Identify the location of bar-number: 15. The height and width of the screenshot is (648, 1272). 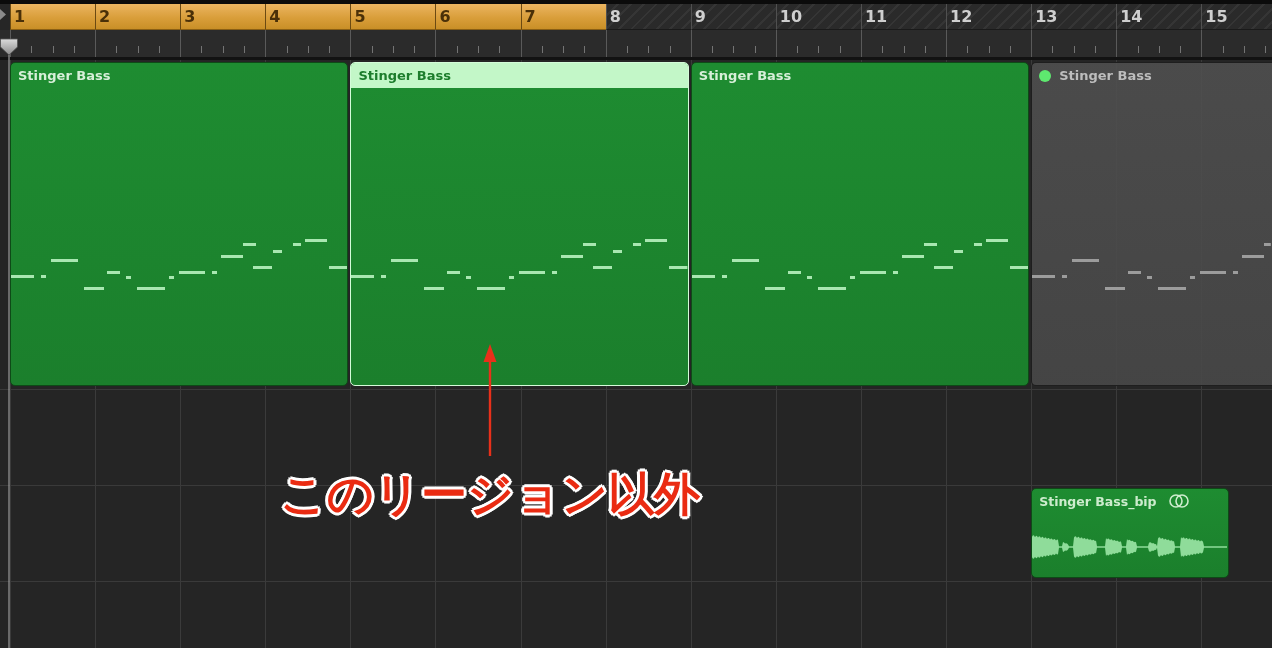
(1236, 17).